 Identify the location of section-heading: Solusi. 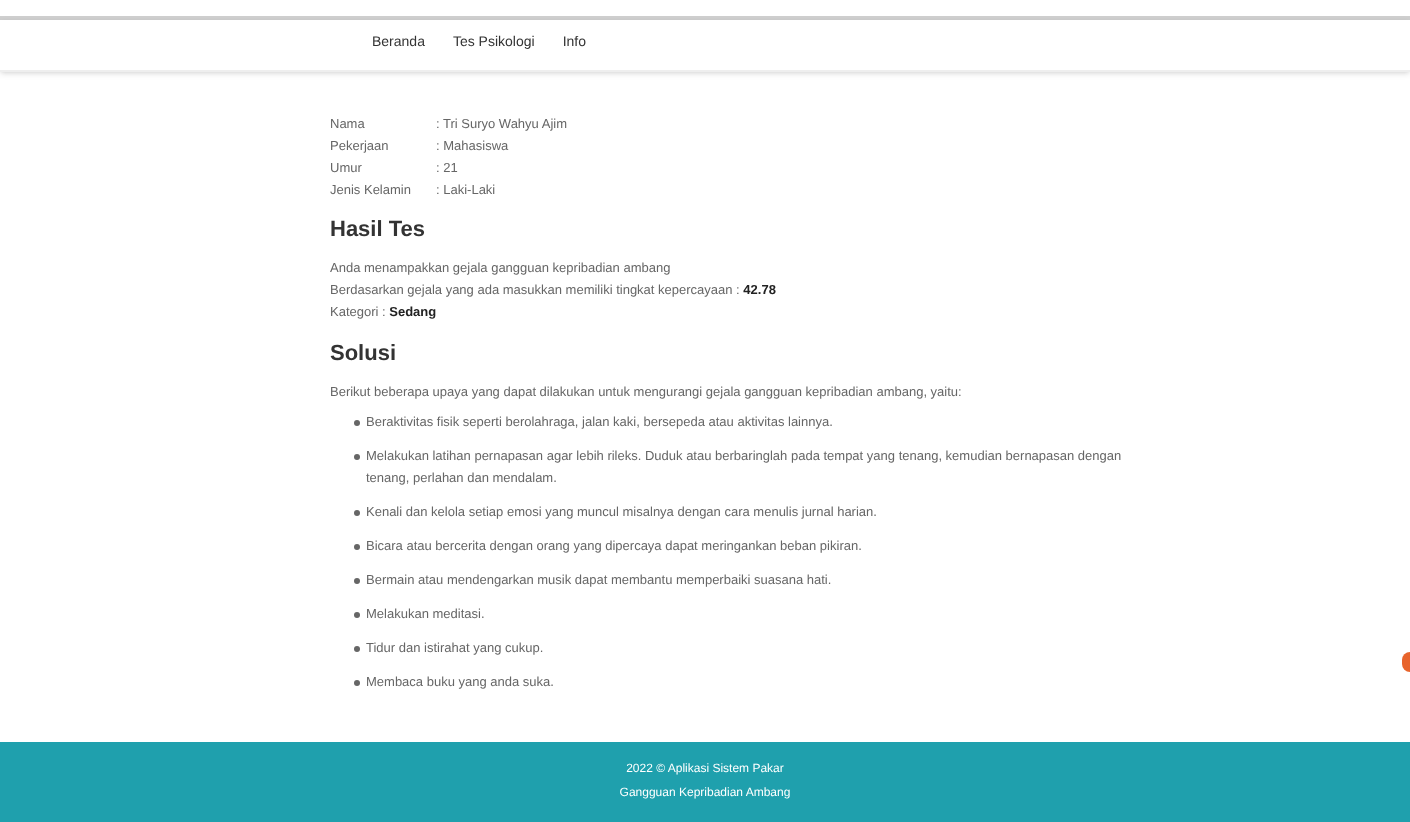
(364, 354).